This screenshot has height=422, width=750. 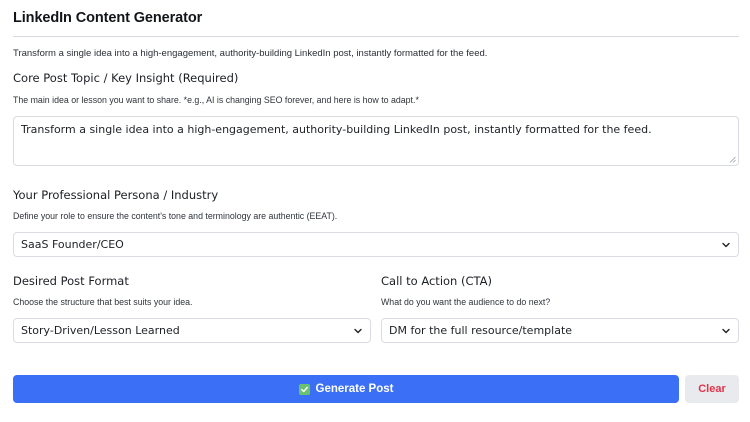 What do you see at coordinates (192, 330) in the screenshot?
I see `format-select: Story-Driven/Lesson Learned` at bounding box center [192, 330].